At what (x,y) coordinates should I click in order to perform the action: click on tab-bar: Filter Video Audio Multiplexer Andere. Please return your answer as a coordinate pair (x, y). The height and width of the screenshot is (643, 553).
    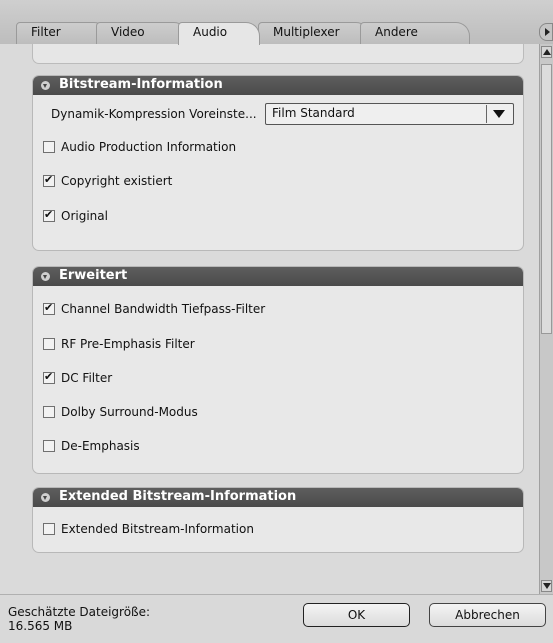
    Looking at the image, I should click on (276, 22).